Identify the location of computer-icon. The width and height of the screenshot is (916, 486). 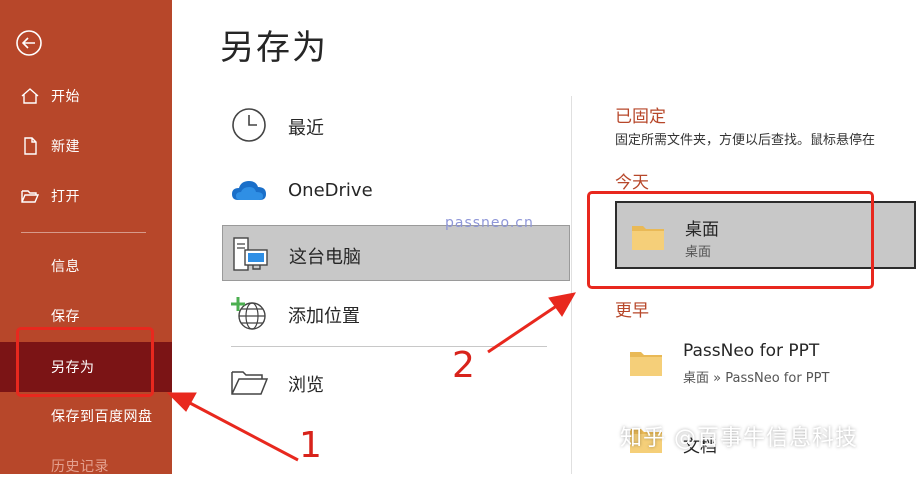
(250, 254).